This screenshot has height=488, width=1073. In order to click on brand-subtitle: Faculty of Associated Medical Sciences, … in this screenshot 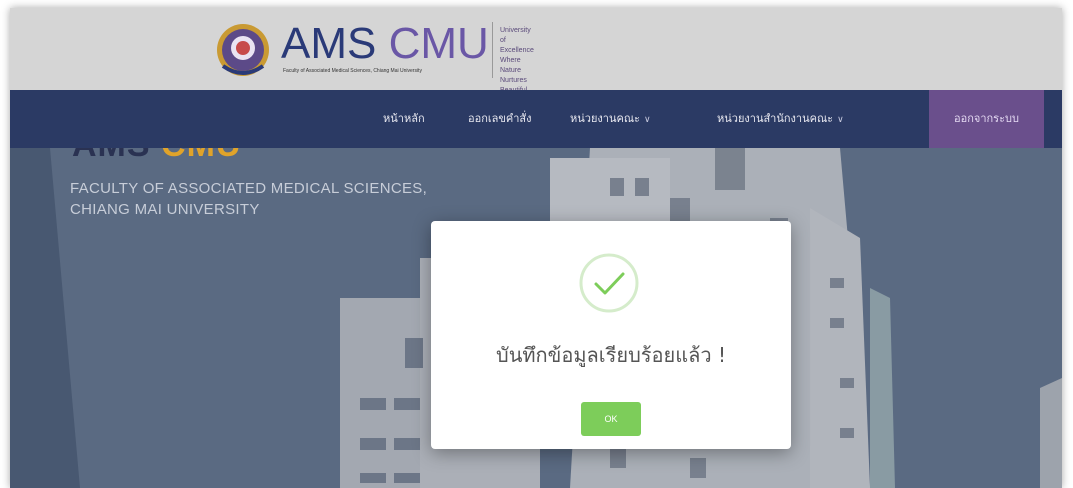, I will do `click(352, 71)`.